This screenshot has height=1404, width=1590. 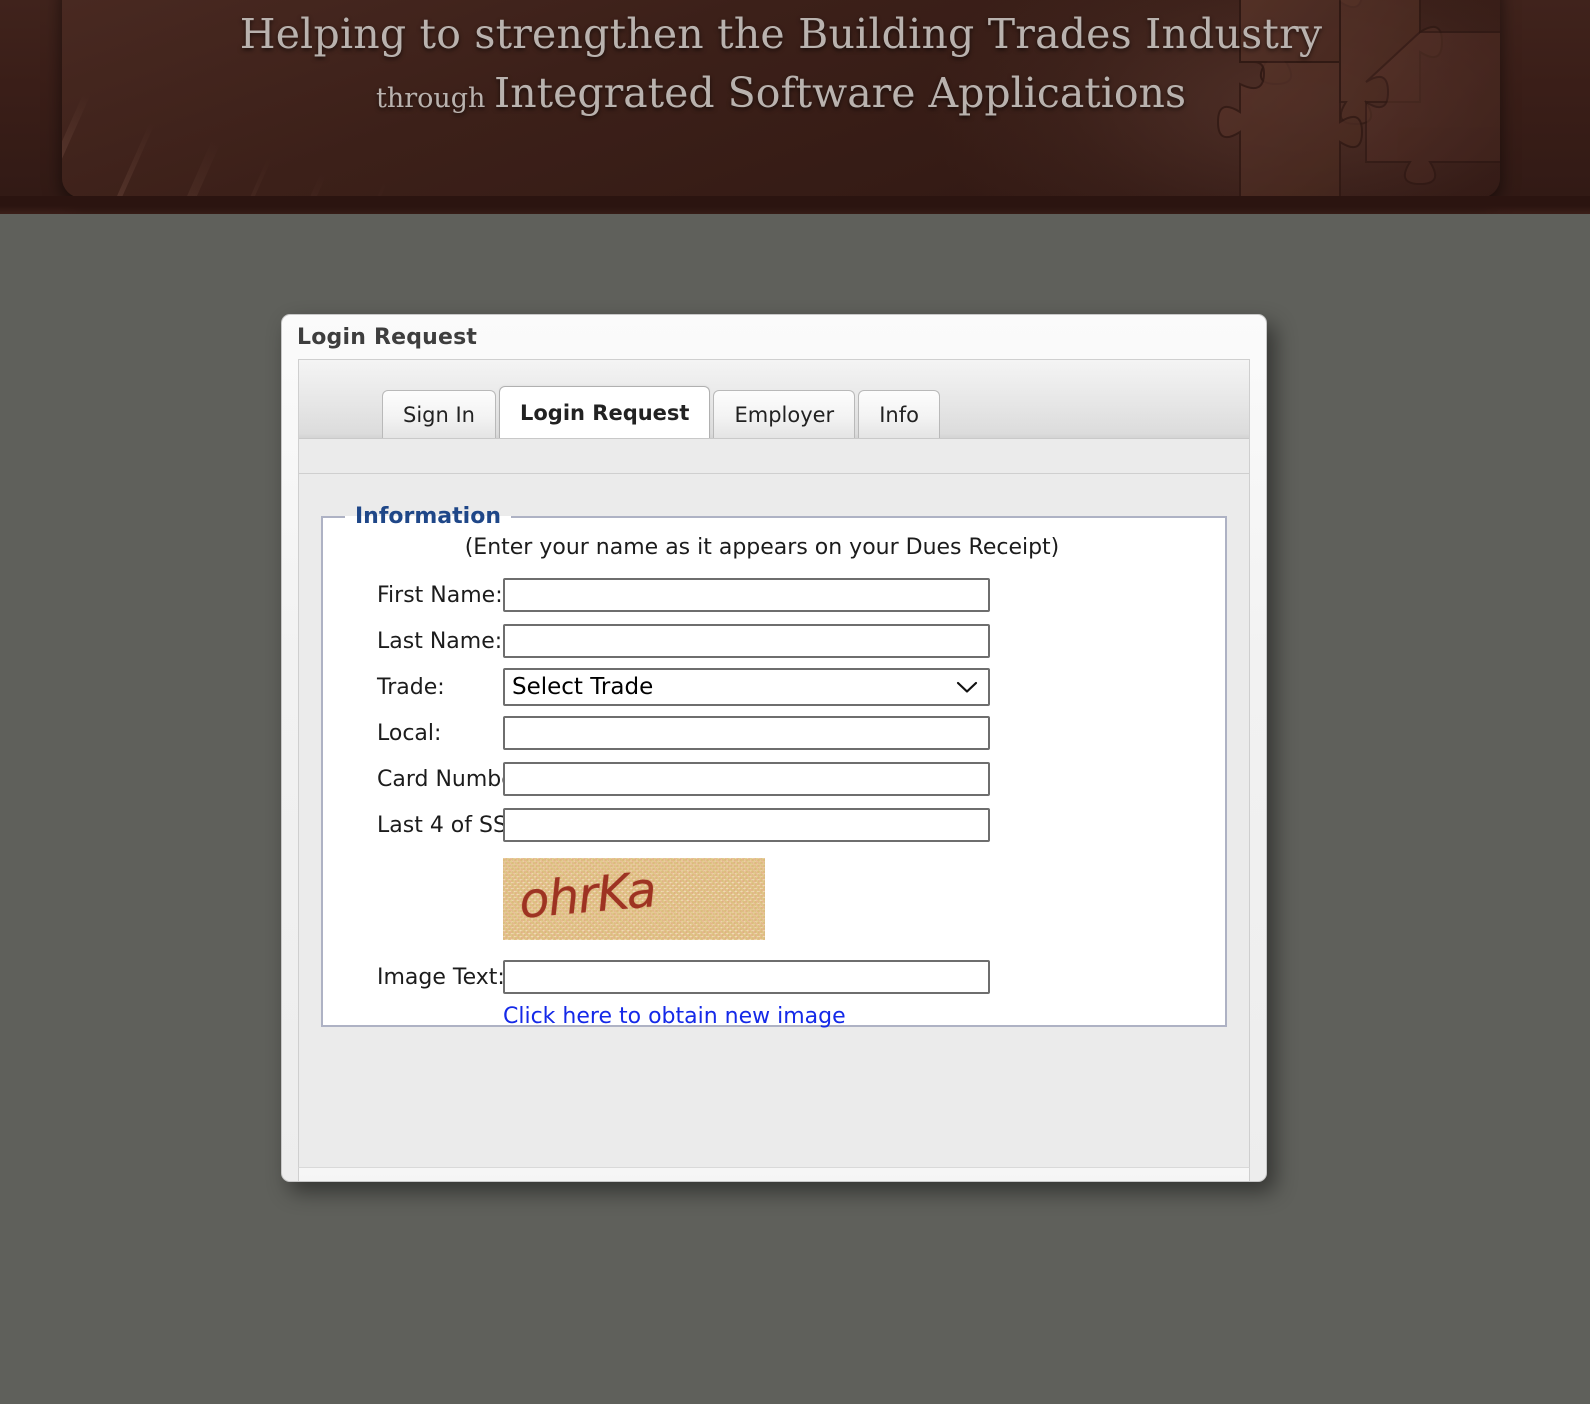 I want to click on trade-select-wrapper: Select Trade, so click(x=746, y=687).